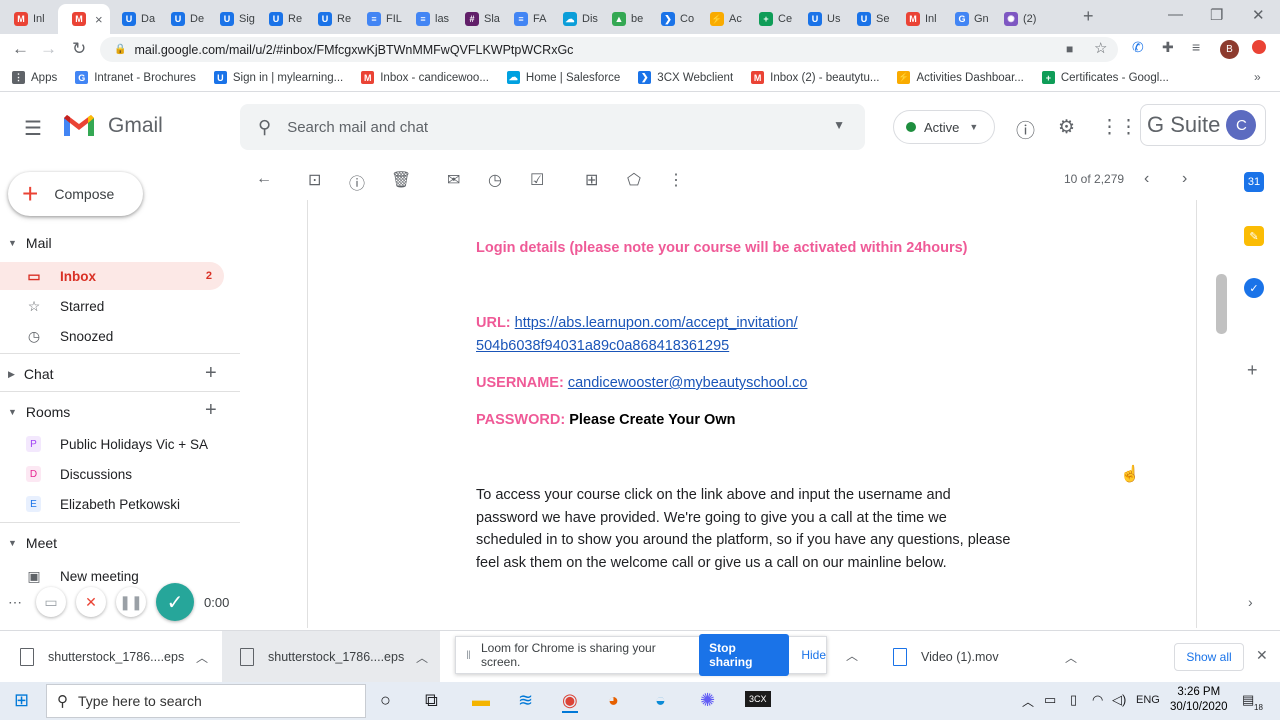 The width and height of the screenshot is (1280, 720). What do you see at coordinates (1254, 182) in the screenshot?
I see `calendar-icon: 31` at bounding box center [1254, 182].